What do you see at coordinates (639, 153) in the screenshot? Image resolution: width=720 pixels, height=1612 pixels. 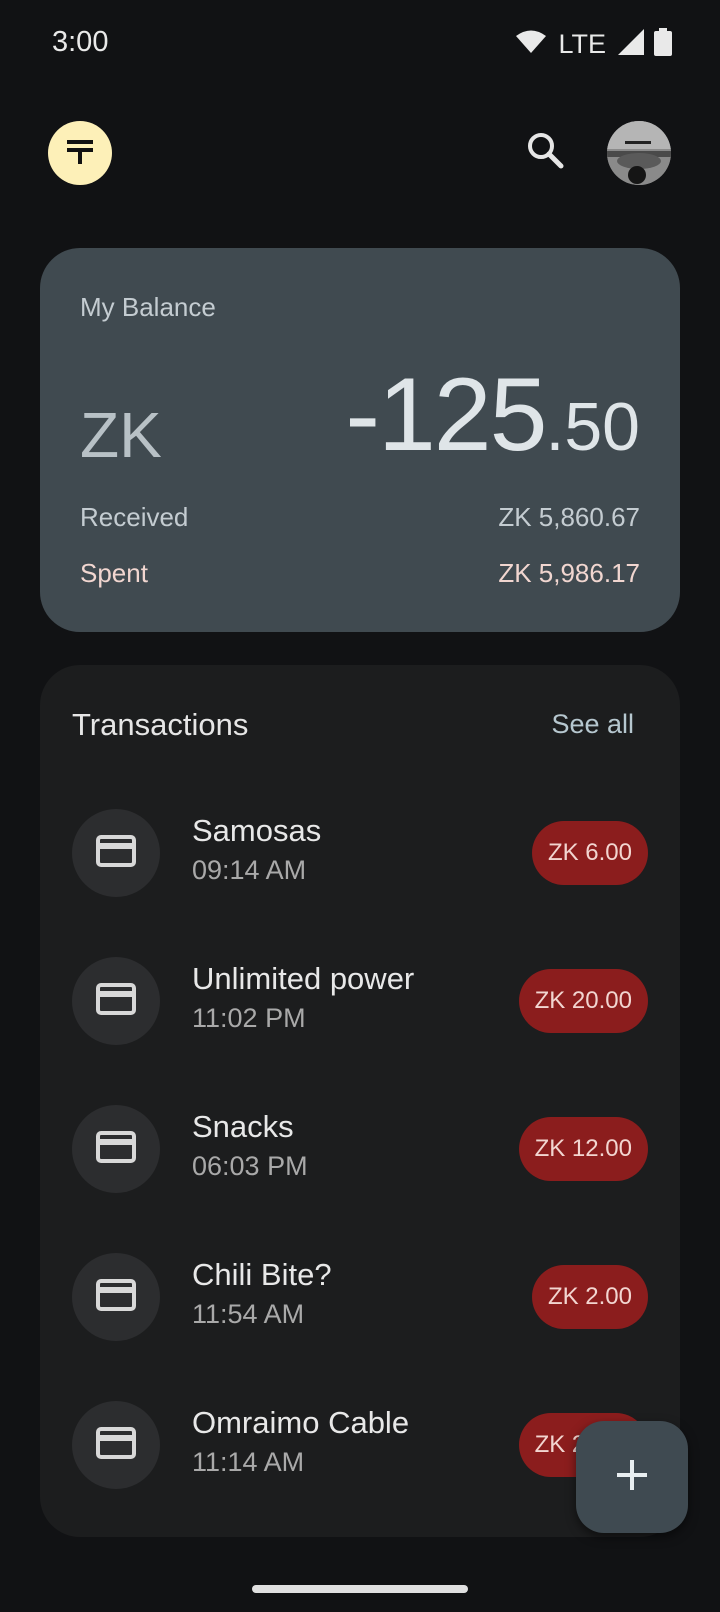 I see `profile-avatar` at bounding box center [639, 153].